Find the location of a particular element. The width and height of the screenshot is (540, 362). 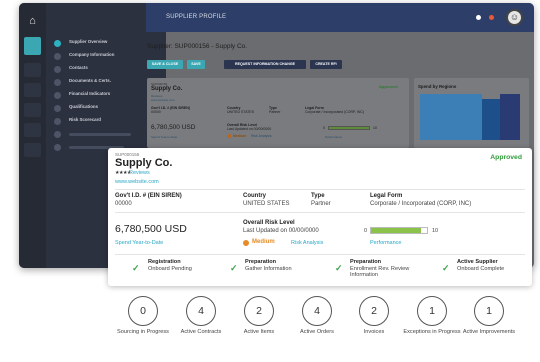

type-label: Type is located at coordinates (318, 196).